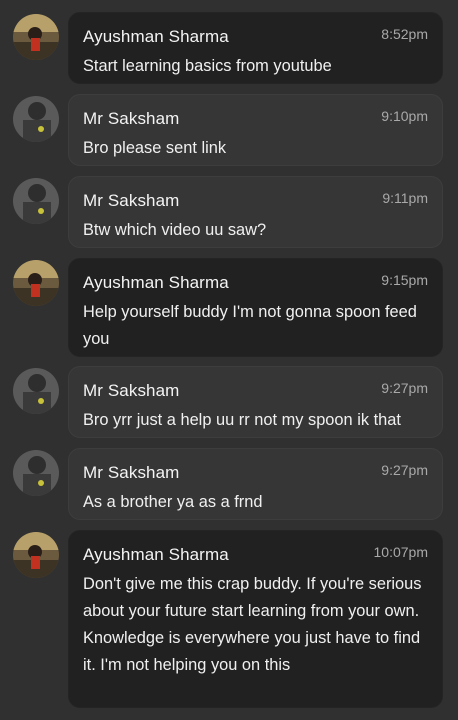 This screenshot has height=720, width=458. What do you see at coordinates (404, 34) in the screenshot?
I see `message-time: 8:52pm` at bounding box center [404, 34].